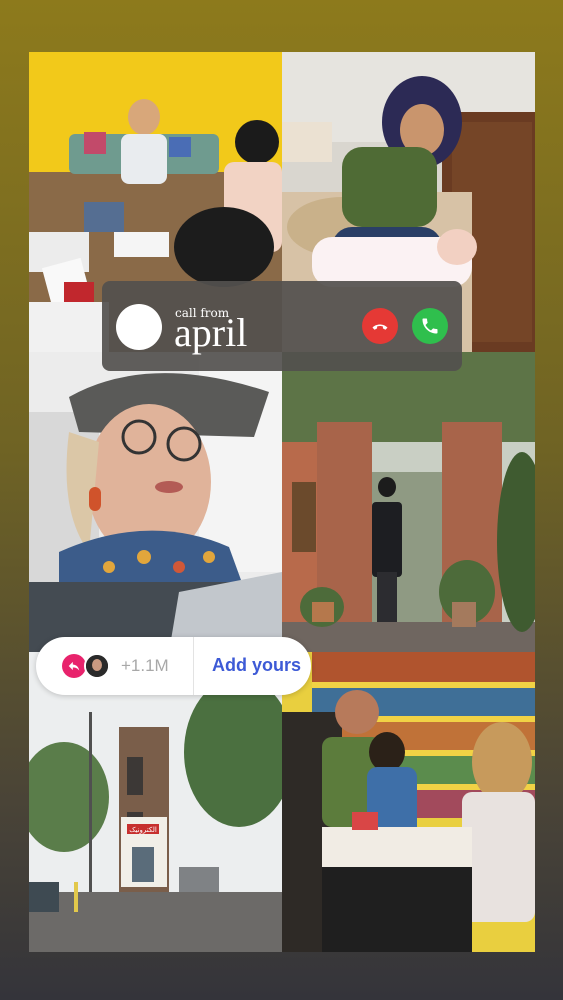 The height and width of the screenshot is (1000, 563). Describe the element at coordinates (408, 502) in the screenshot. I see `woman-in-garden-photo` at that location.